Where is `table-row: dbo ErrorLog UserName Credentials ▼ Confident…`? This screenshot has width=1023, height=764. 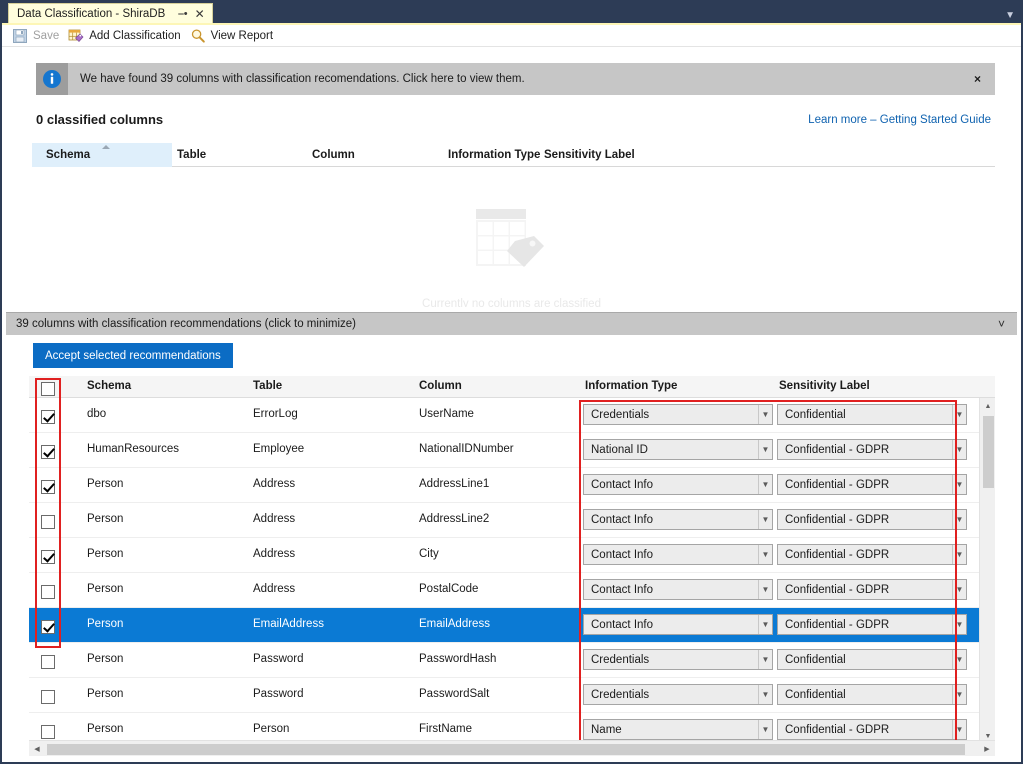
table-row: dbo ErrorLog UserName Credentials ▼ Confident… is located at coordinates (504, 415).